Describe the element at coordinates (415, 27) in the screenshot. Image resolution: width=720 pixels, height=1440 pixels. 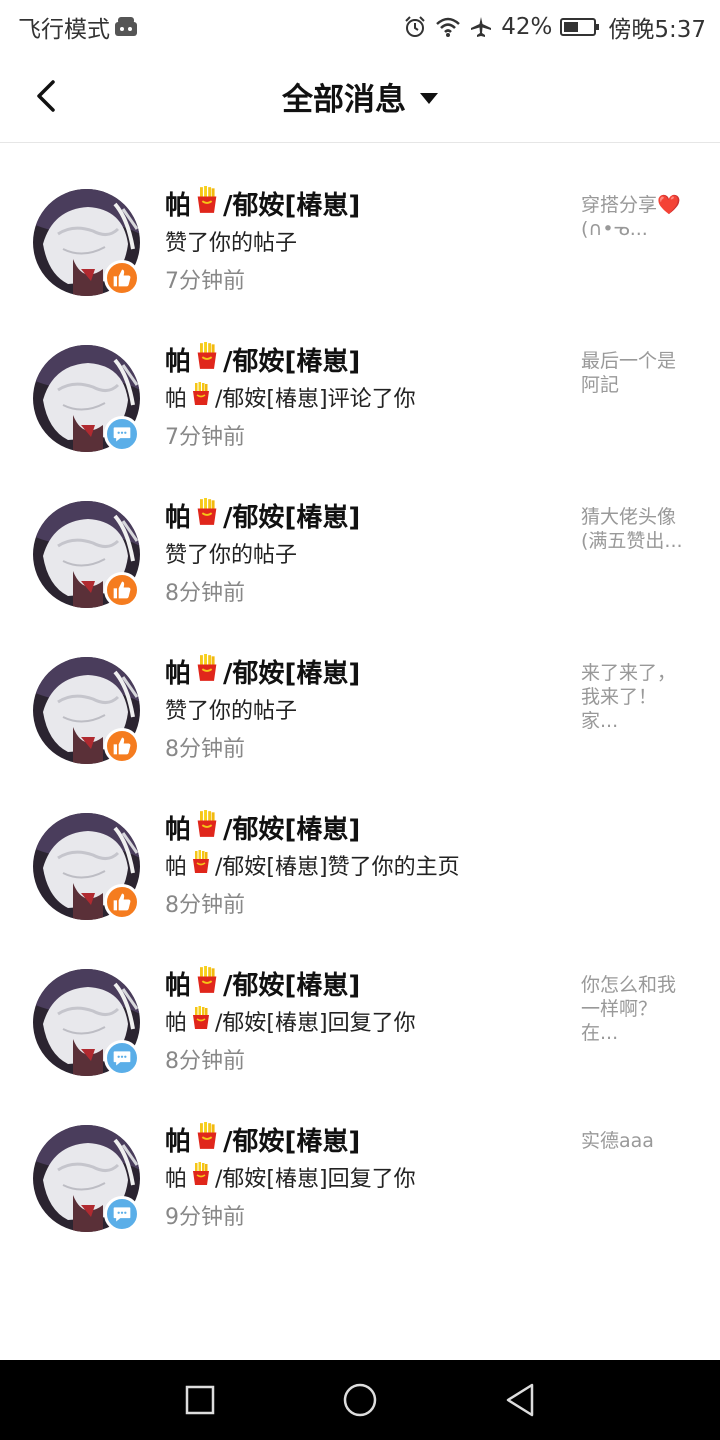
I see `alarm-icon` at that location.